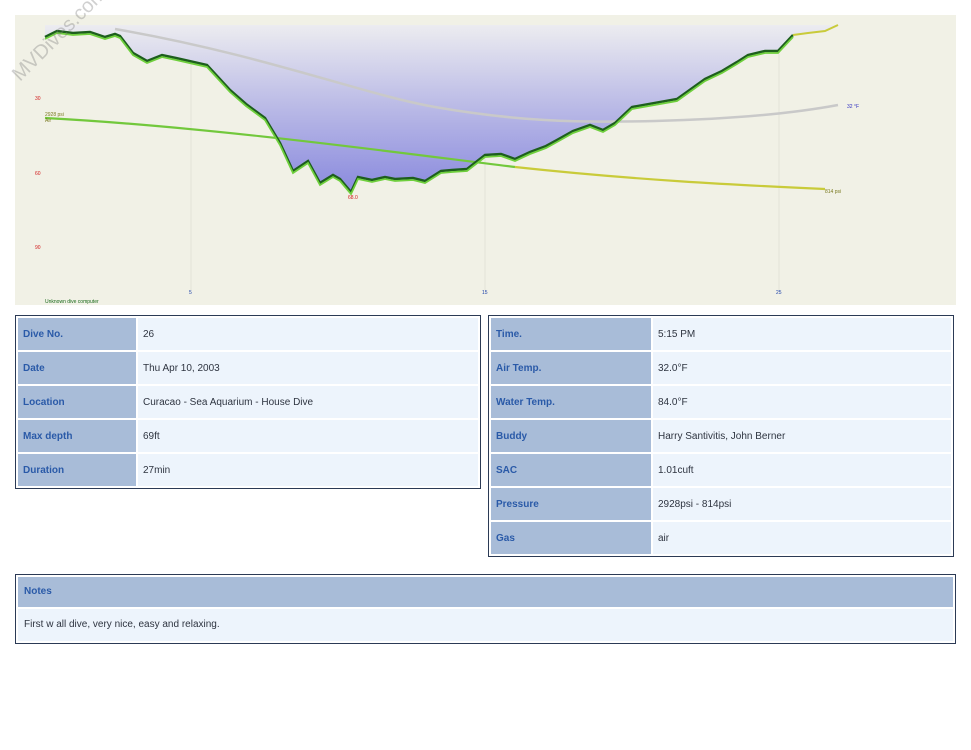  Describe the element at coordinates (308, 334) in the screenshot. I see `dive-no-value: 26` at that location.